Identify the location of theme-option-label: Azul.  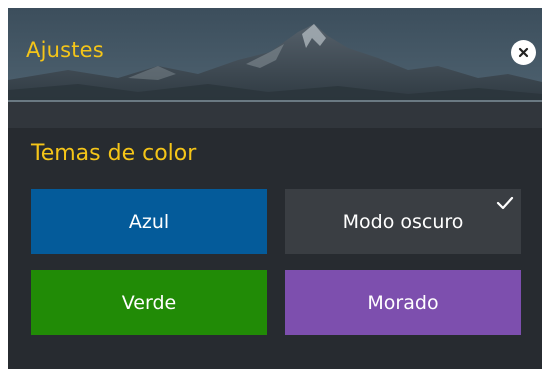
(149, 221).